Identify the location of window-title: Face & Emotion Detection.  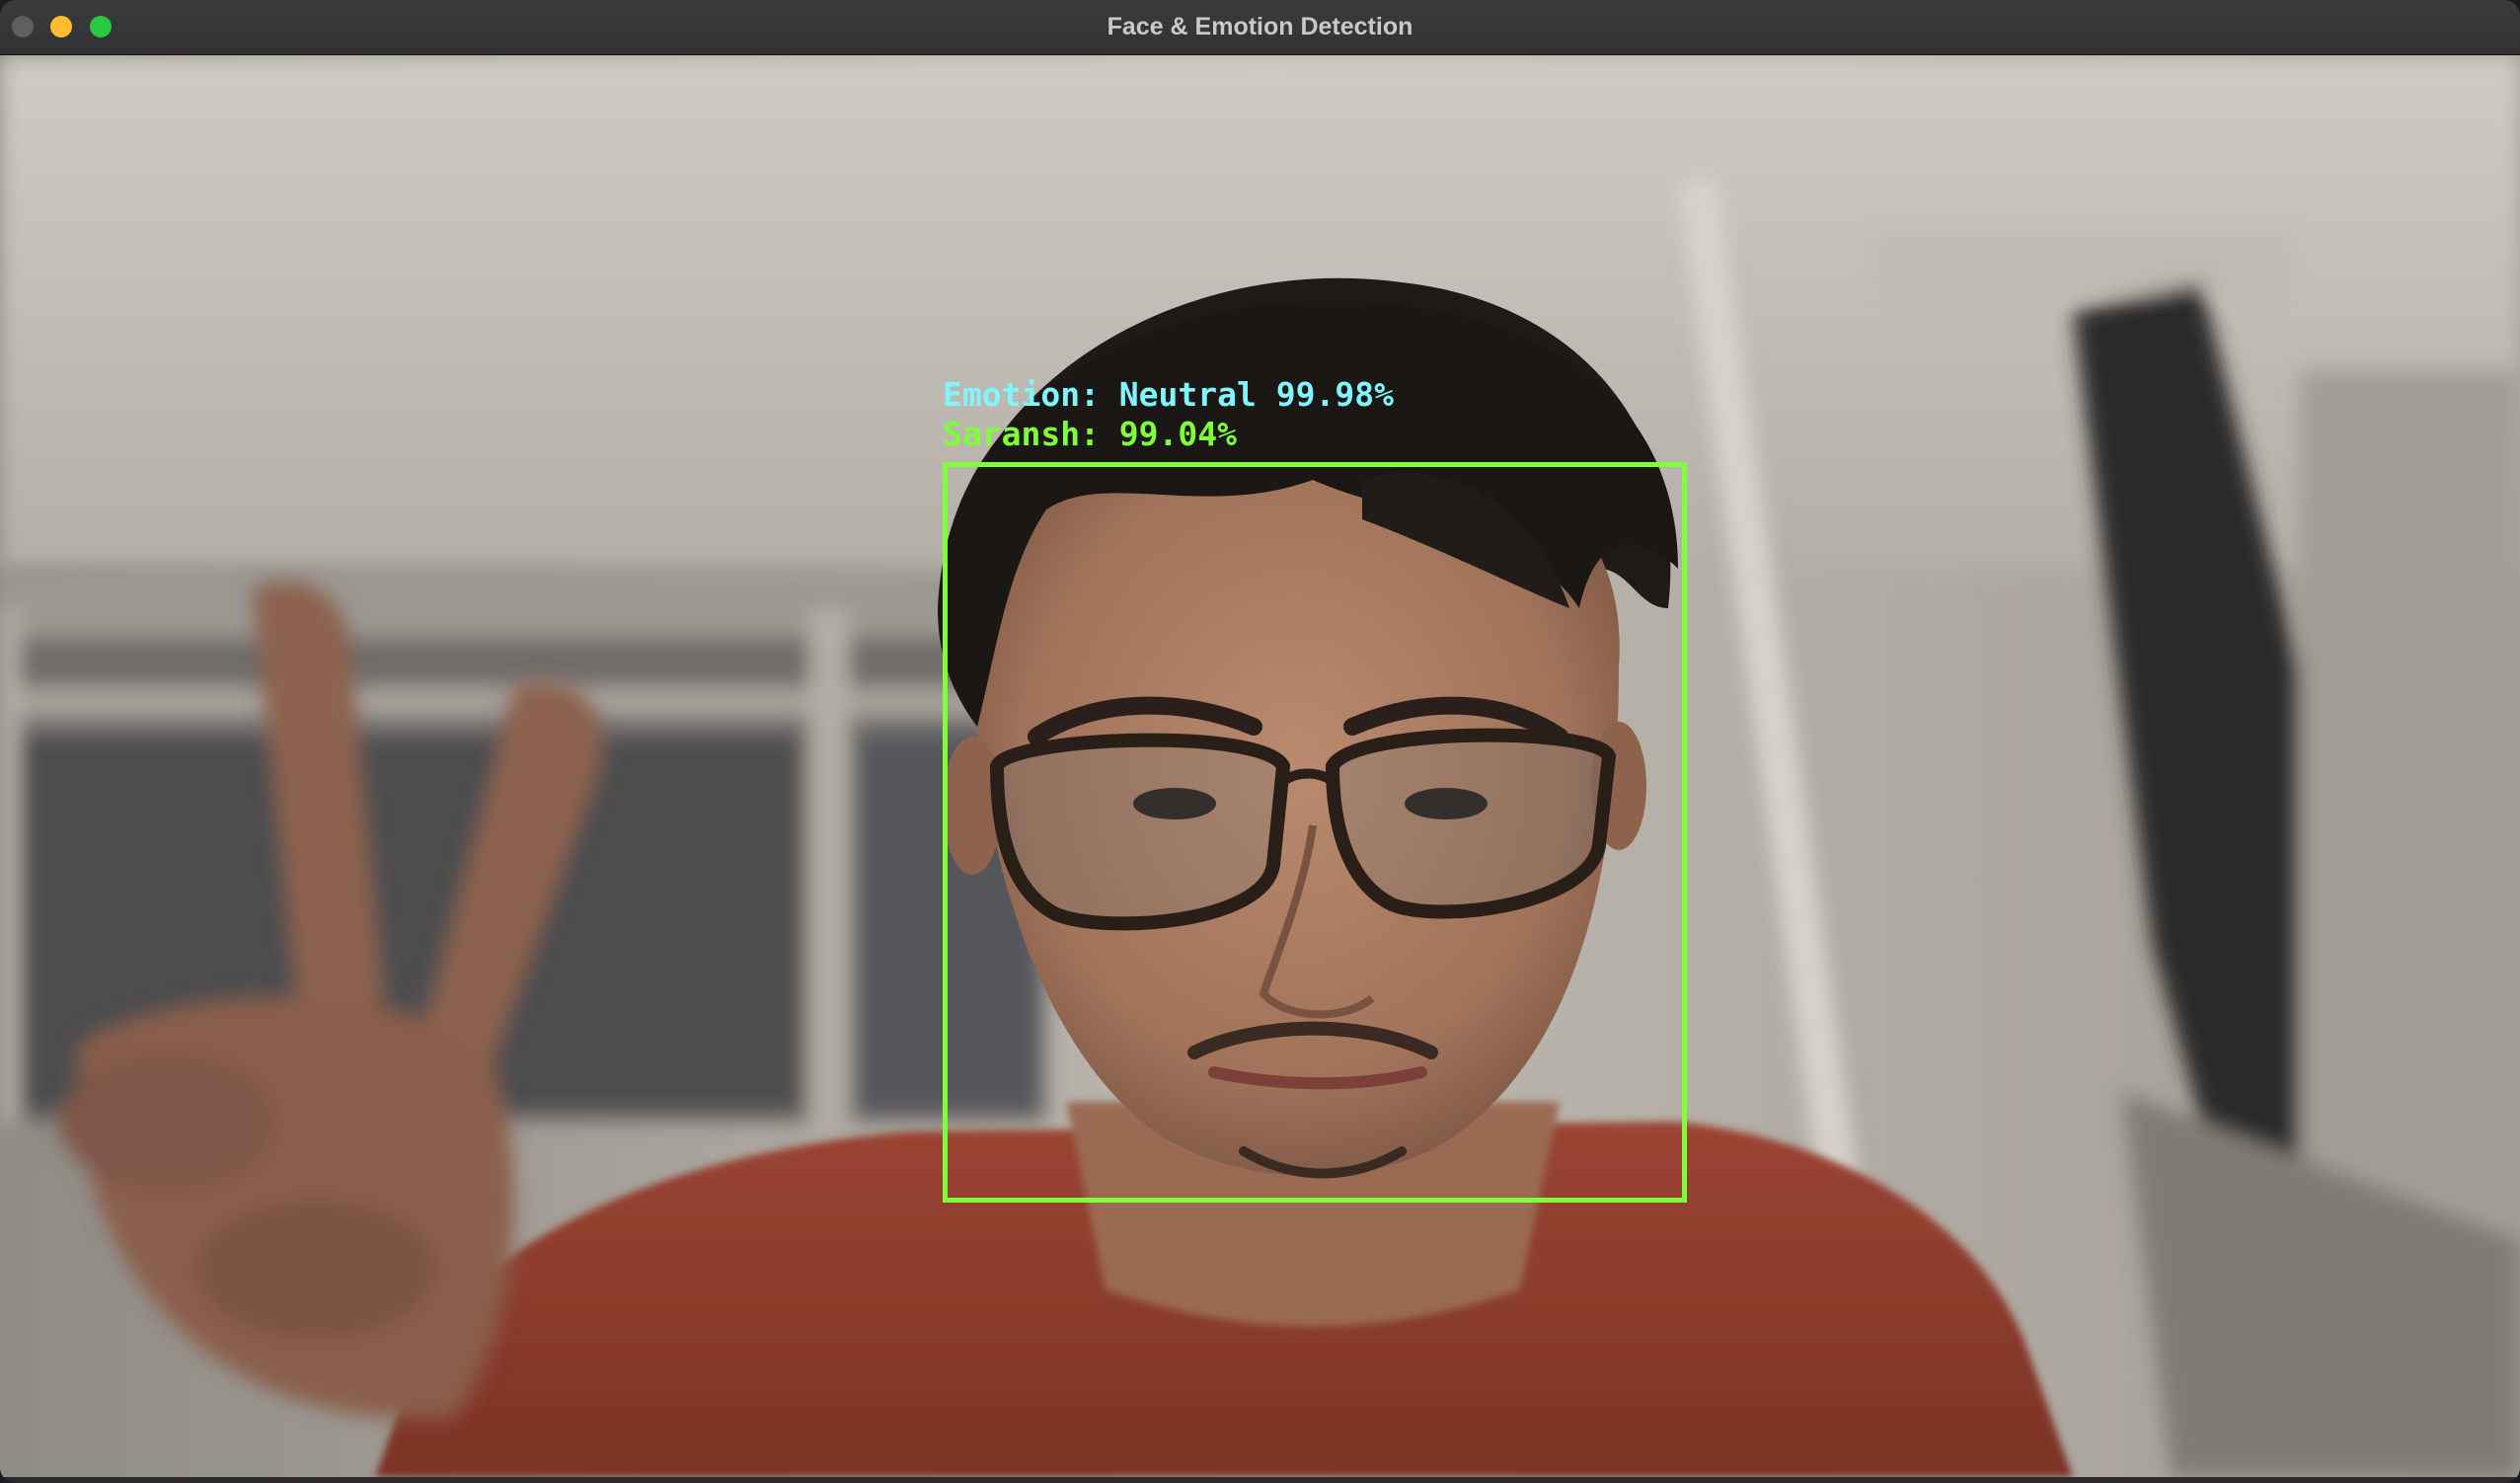
(1260, 27).